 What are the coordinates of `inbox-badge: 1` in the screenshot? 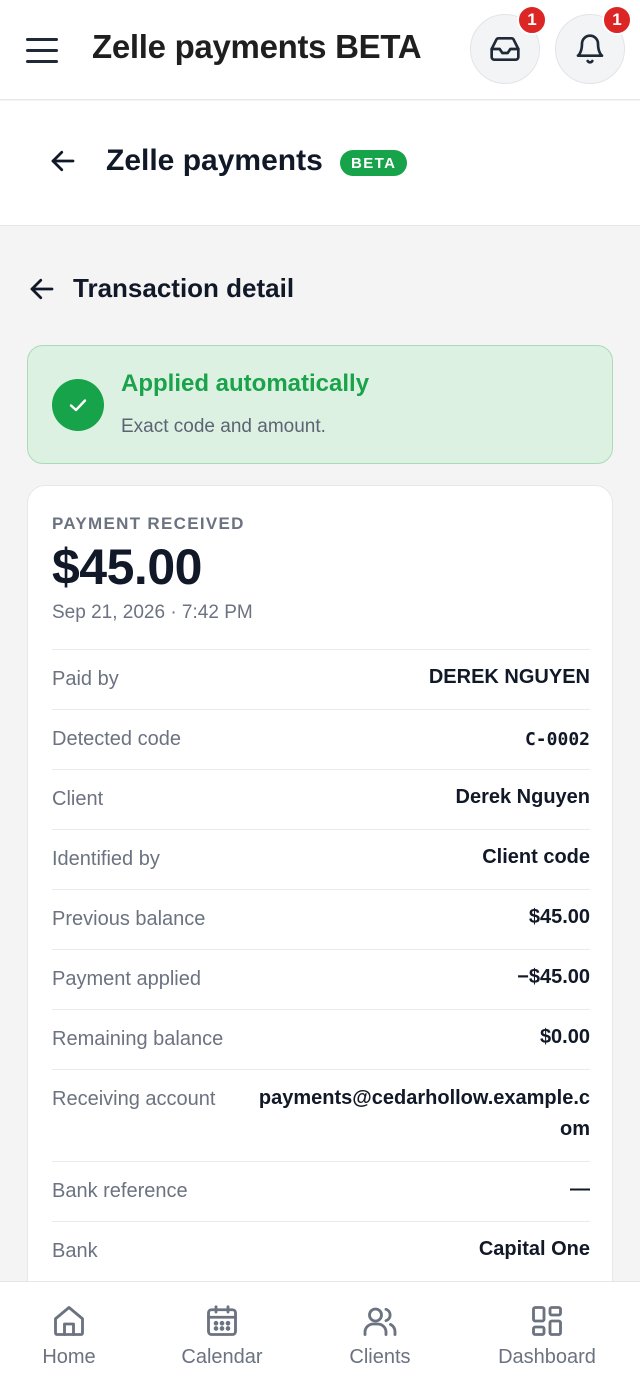 It's located at (532, 20).